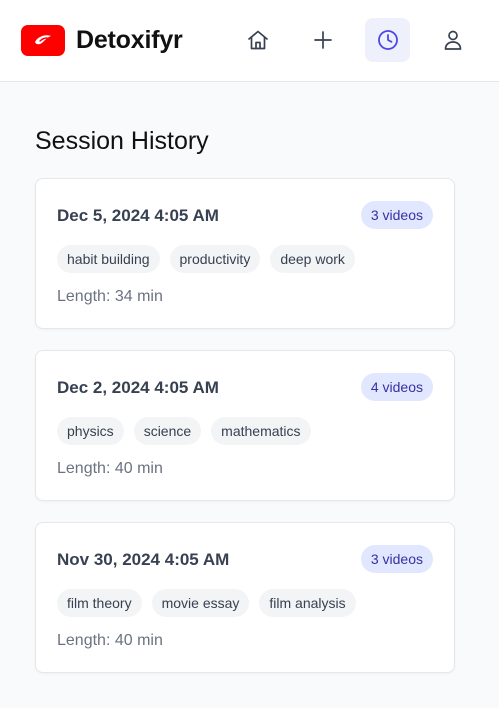 Image resolution: width=499 pixels, height=708 pixels. I want to click on session-date: Dec 2, 2024 4:05 AM, so click(138, 387).